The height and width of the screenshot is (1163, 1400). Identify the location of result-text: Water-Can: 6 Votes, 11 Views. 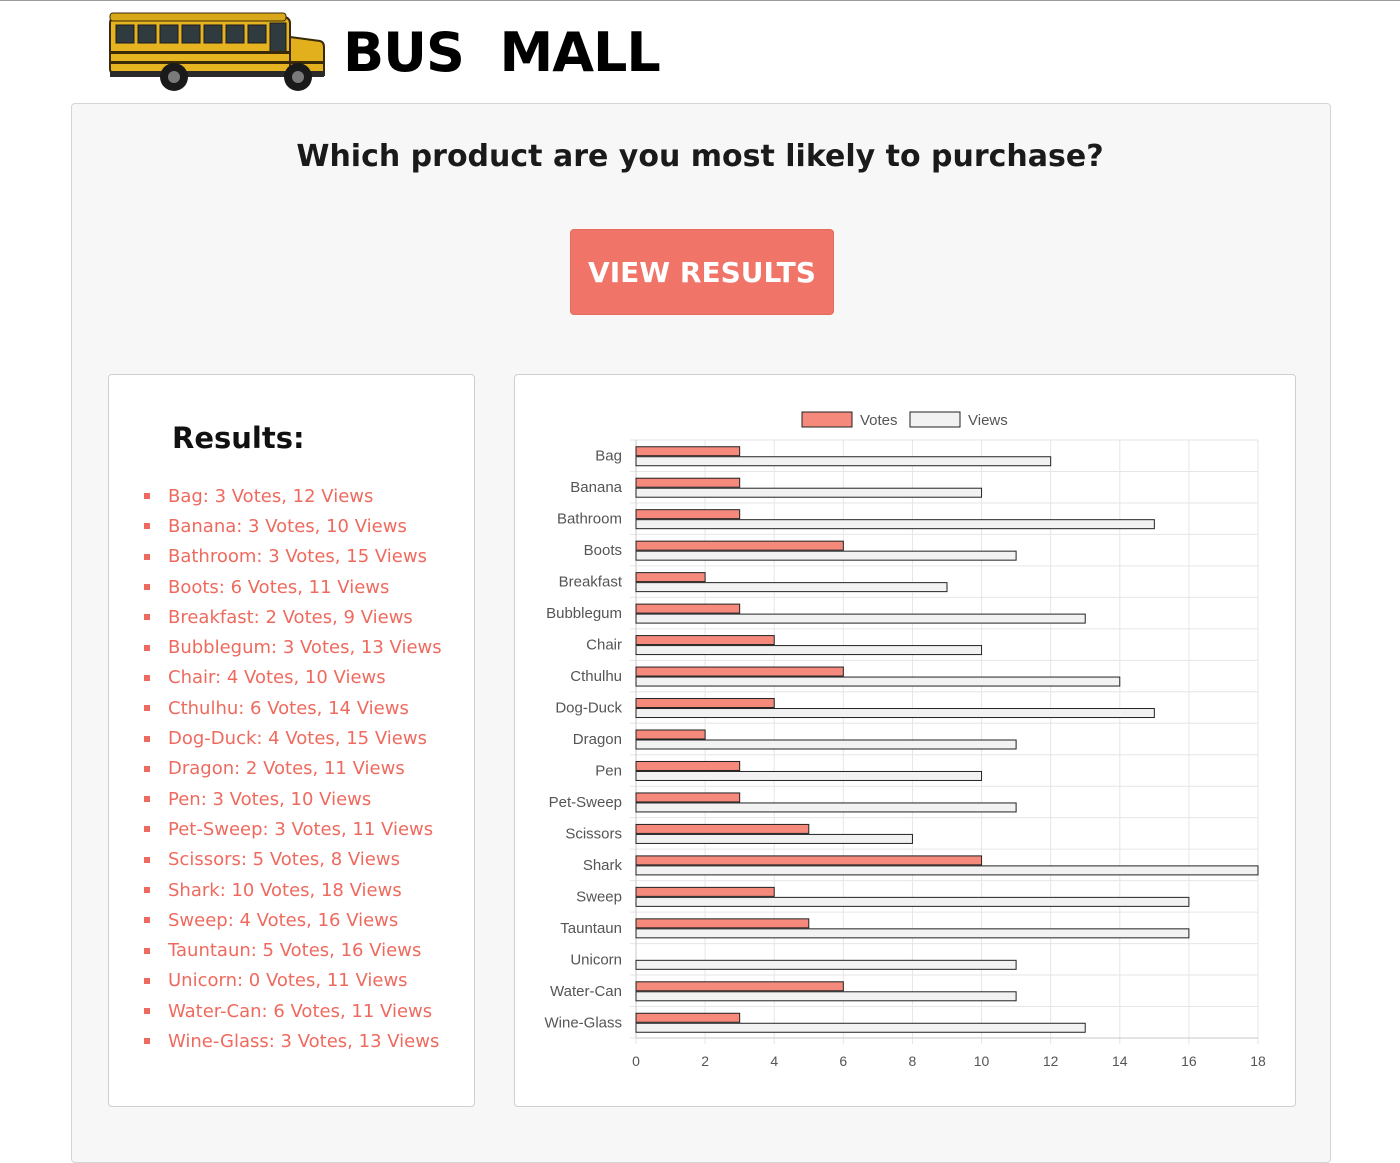
(300, 1011).